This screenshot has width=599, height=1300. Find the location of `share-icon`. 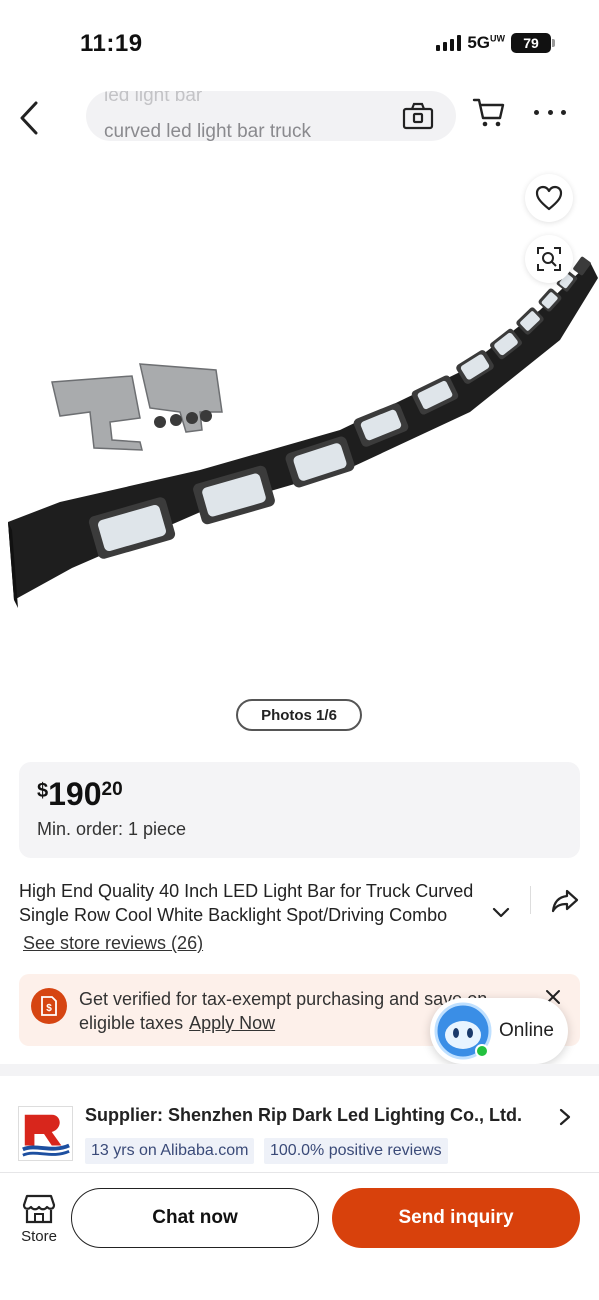

share-icon is located at coordinates (565, 901).